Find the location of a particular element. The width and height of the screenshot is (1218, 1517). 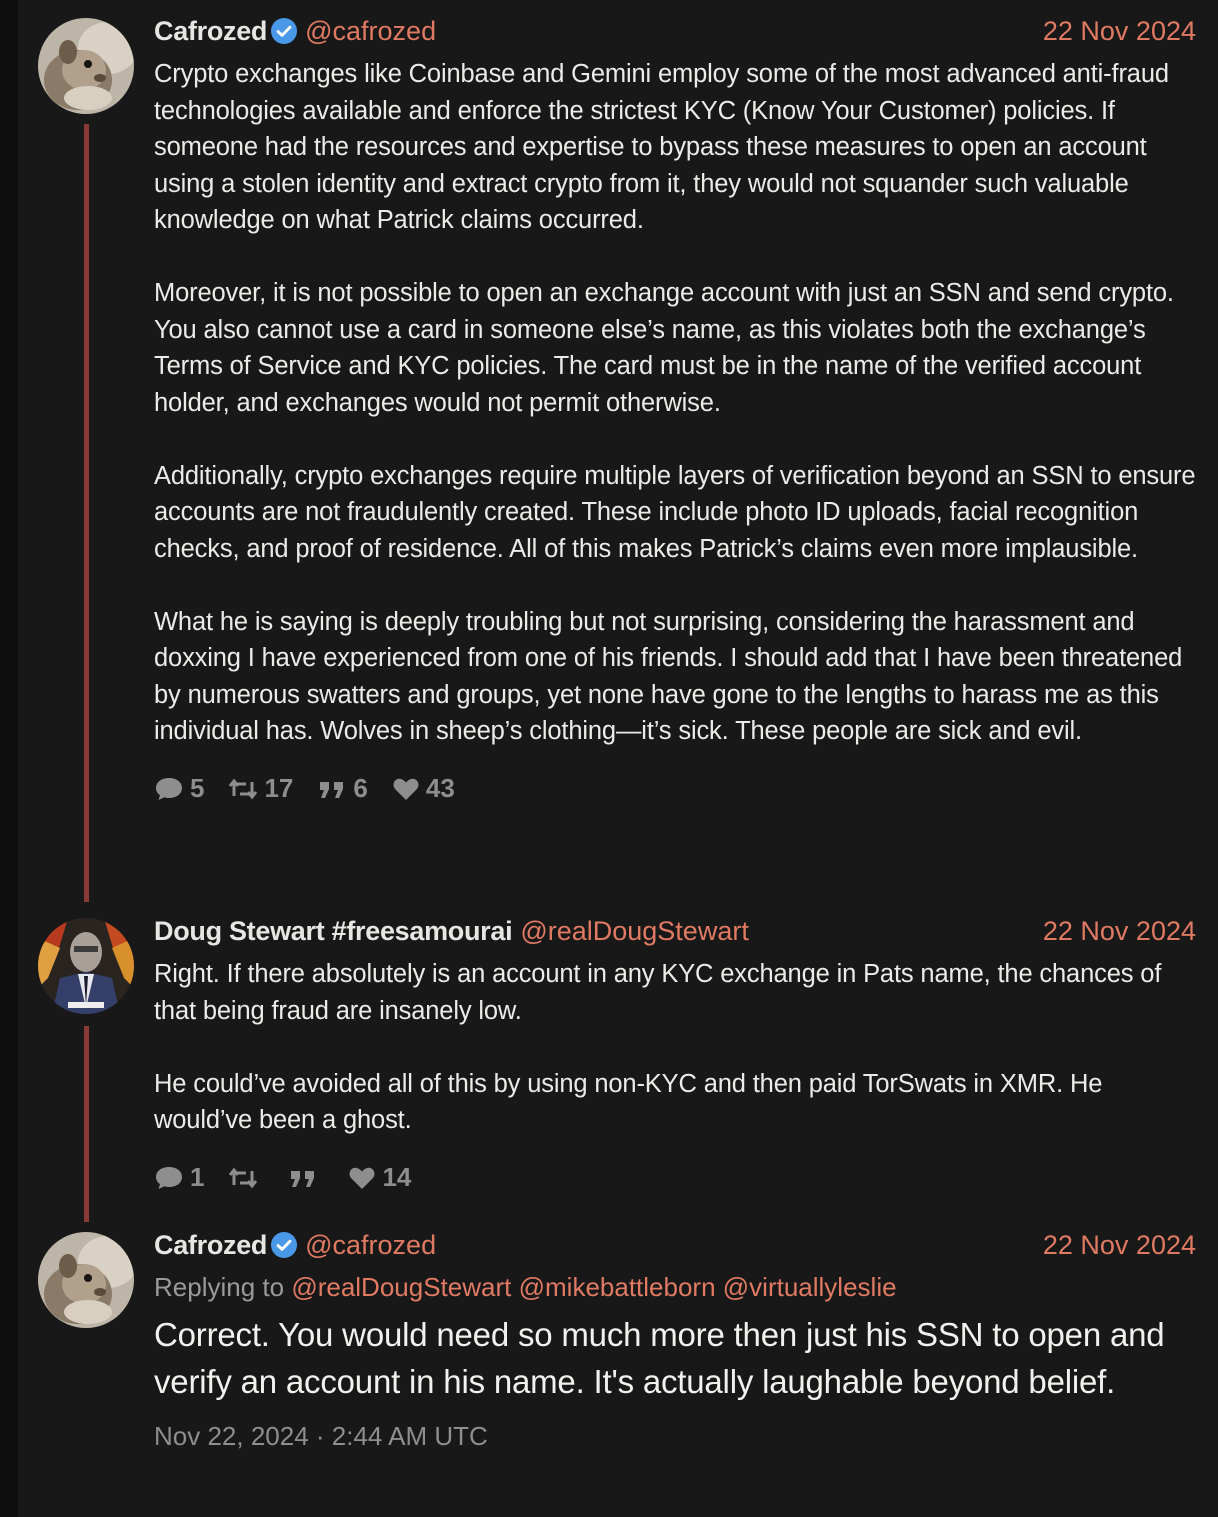

like-button: 43 is located at coordinates (423, 788).